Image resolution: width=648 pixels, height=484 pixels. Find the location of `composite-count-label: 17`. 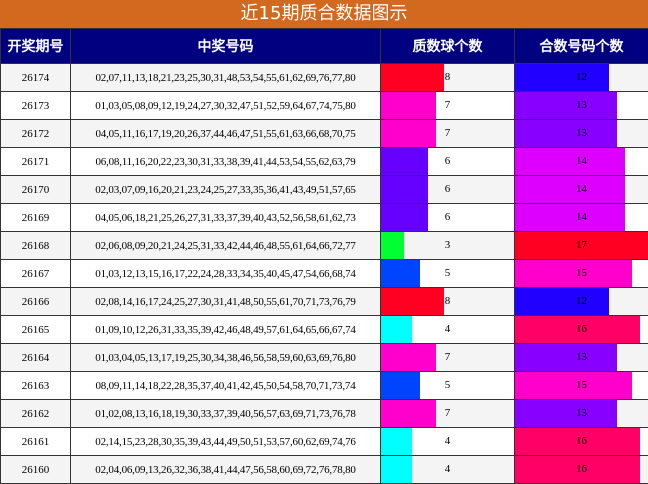

composite-count-label: 17 is located at coordinates (581, 245).